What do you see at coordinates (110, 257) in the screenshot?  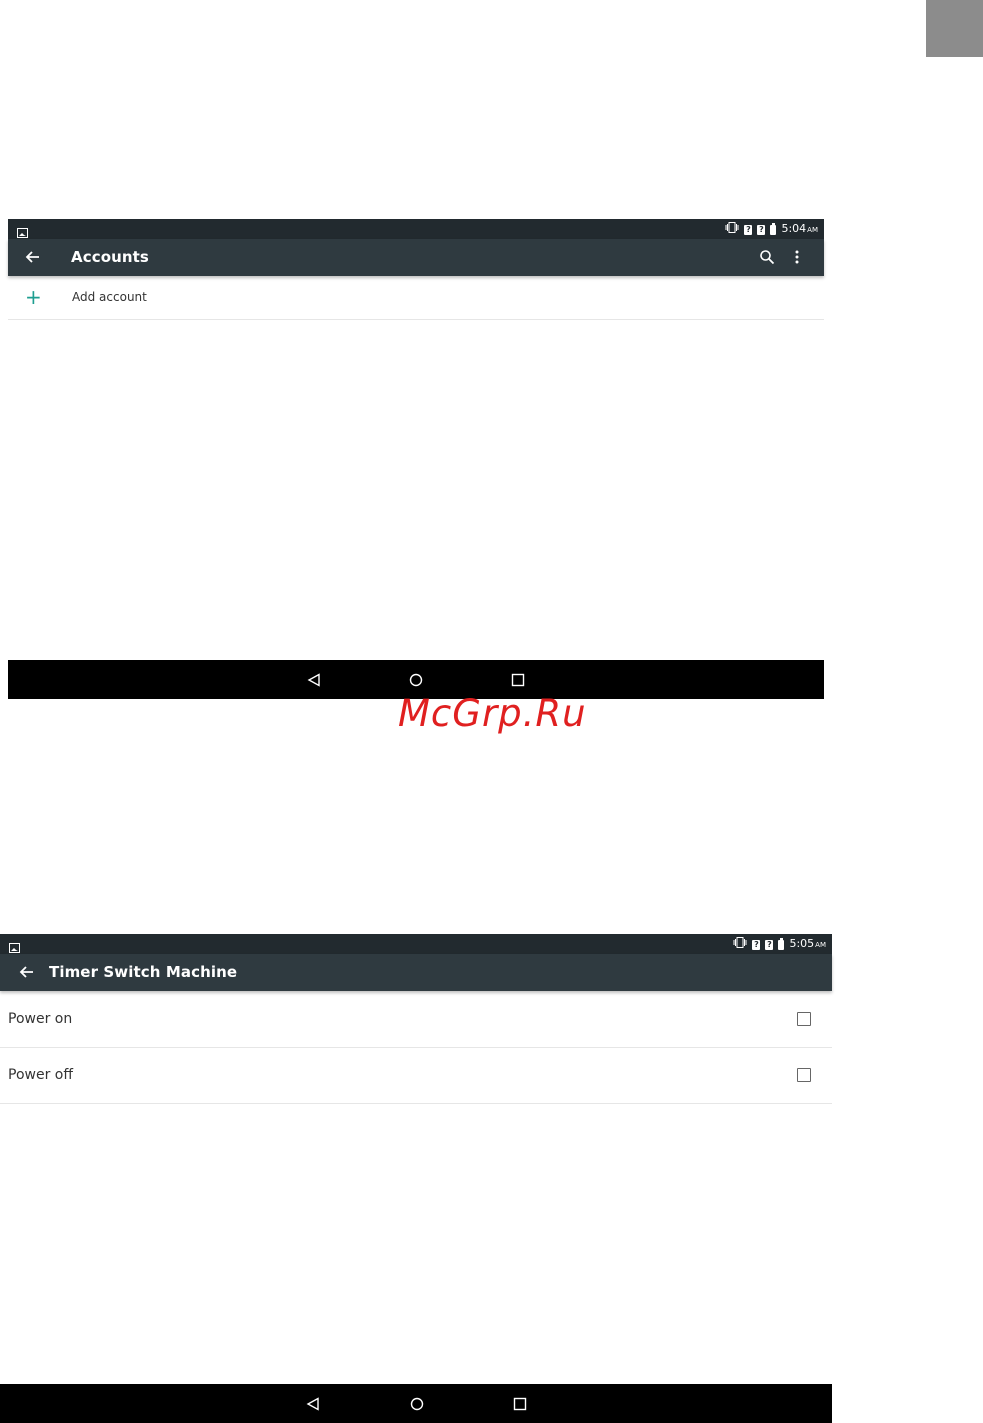 I see `page-title: Accounts` at bounding box center [110, 257].